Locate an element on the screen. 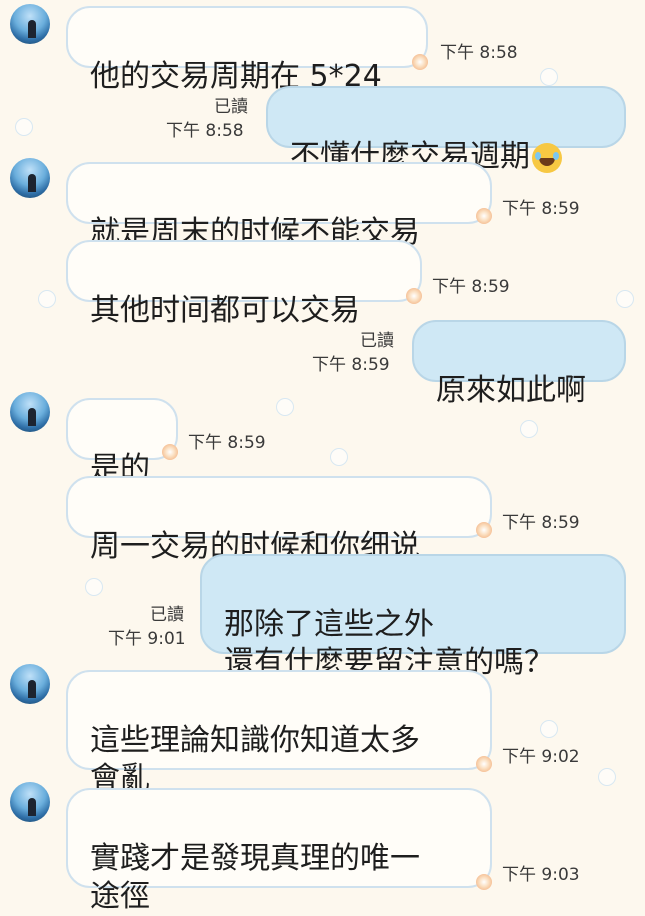  message-bubble-incoming: 其他时间都可以交易 is located at coordinates (244, 284).